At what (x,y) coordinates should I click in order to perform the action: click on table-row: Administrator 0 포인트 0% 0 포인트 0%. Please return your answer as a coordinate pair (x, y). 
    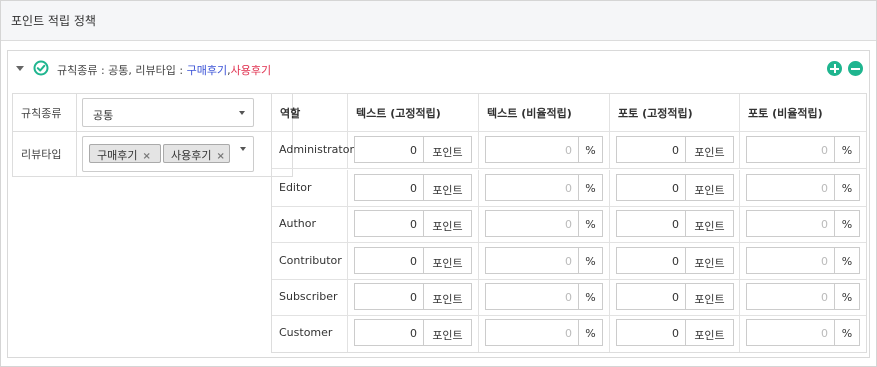
    Looking at the image, I should click on (569, 150).